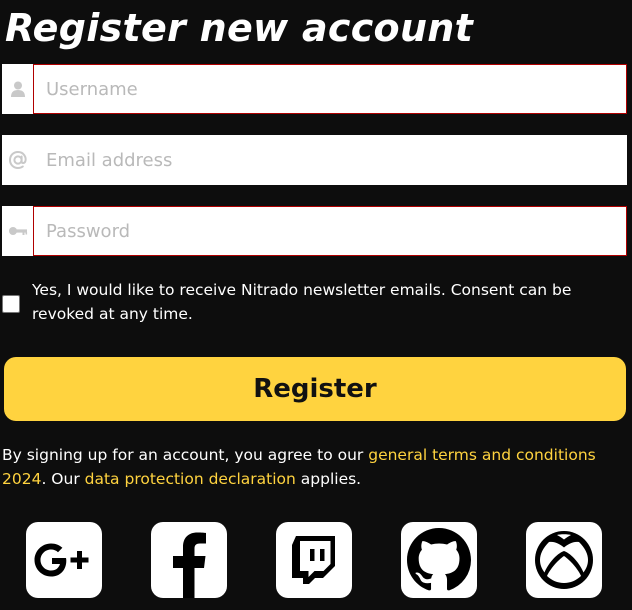 The image size is (632, 610). What do you see at coordinates (189, 565) in the screenshot?
I see `facebook-icon` at bounding box center [189, 565].